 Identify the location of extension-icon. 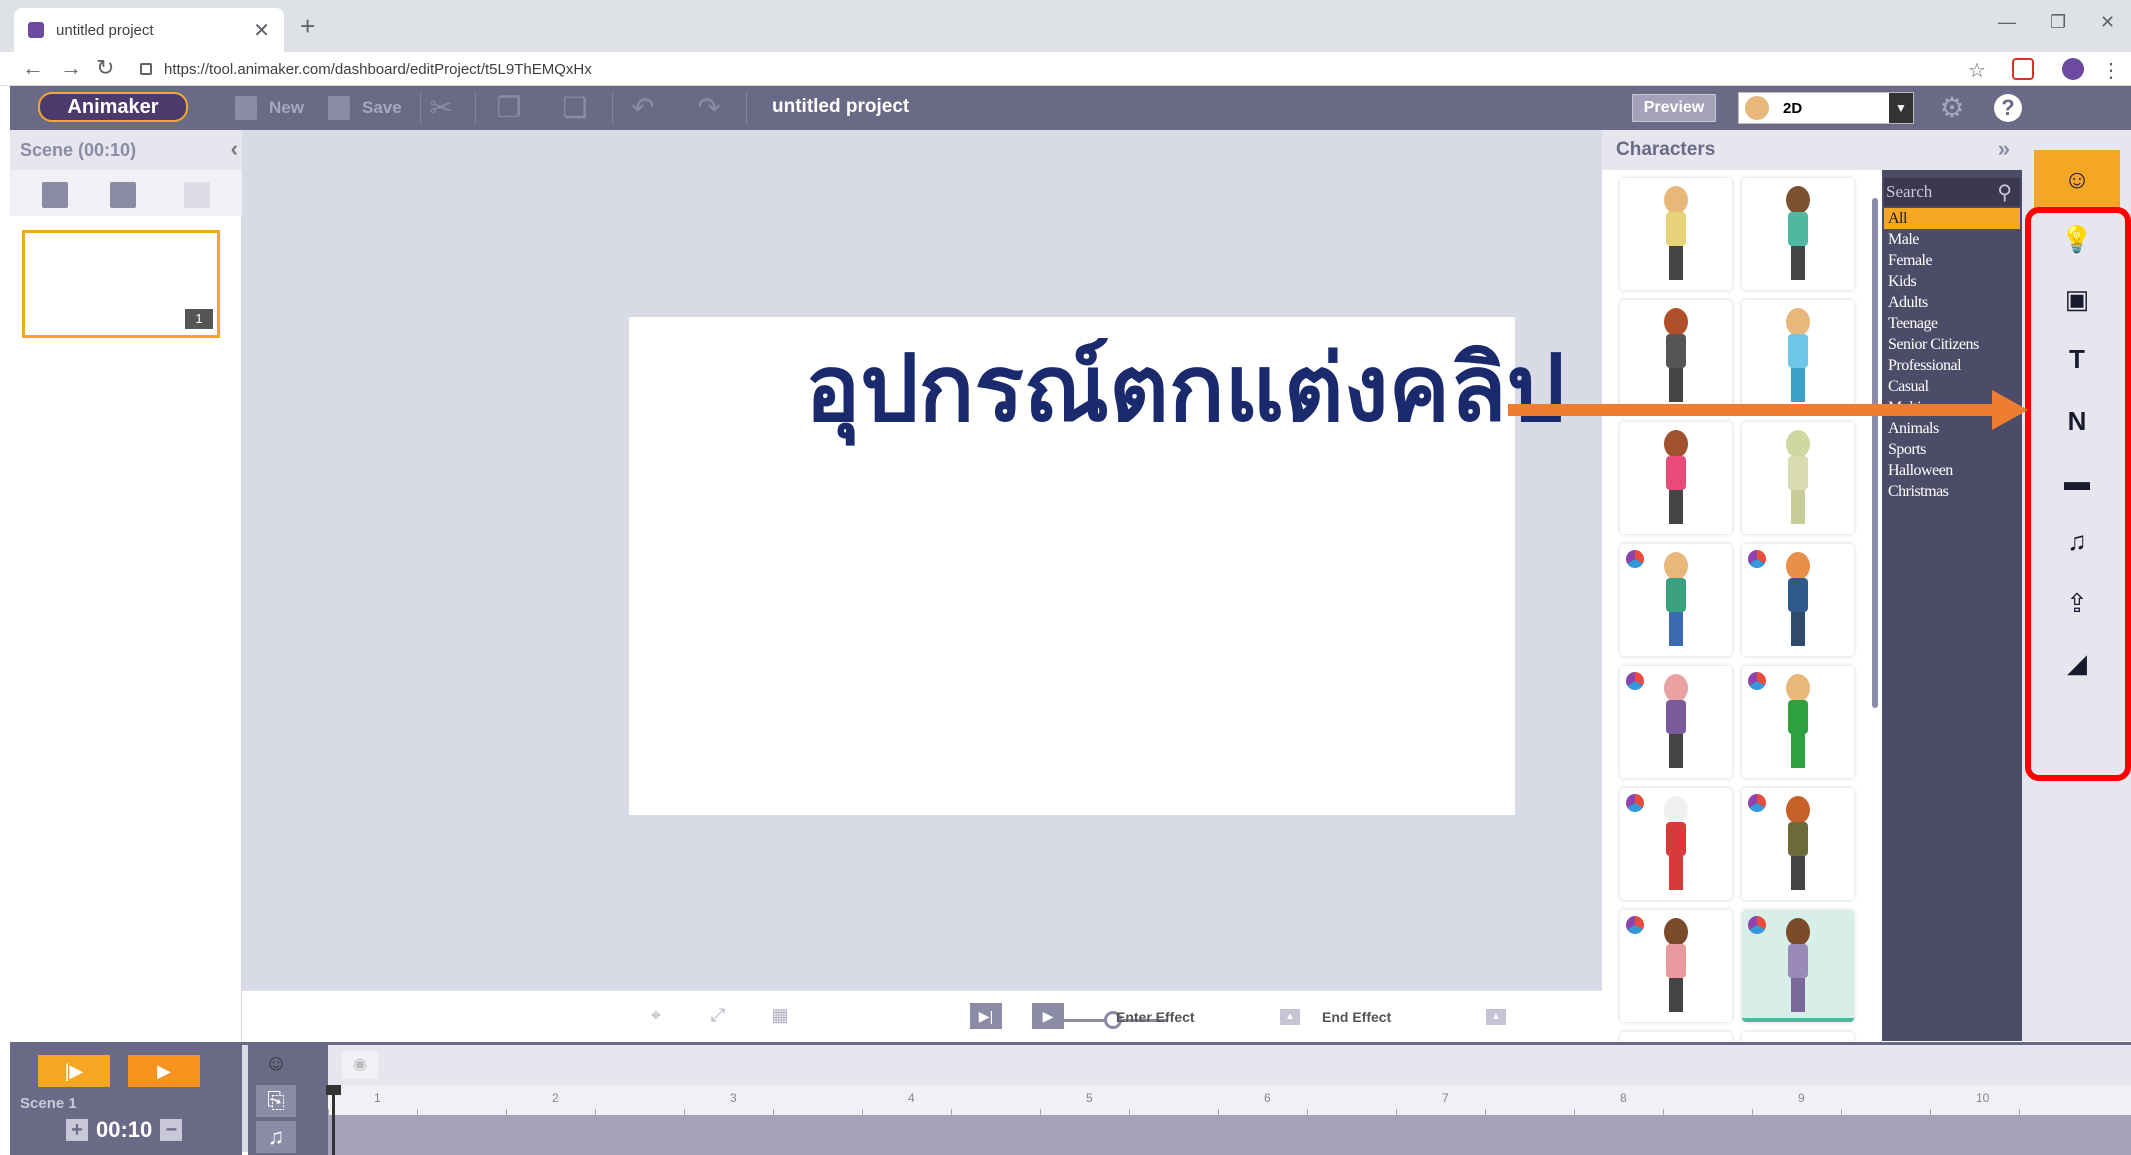
(2023, 69).